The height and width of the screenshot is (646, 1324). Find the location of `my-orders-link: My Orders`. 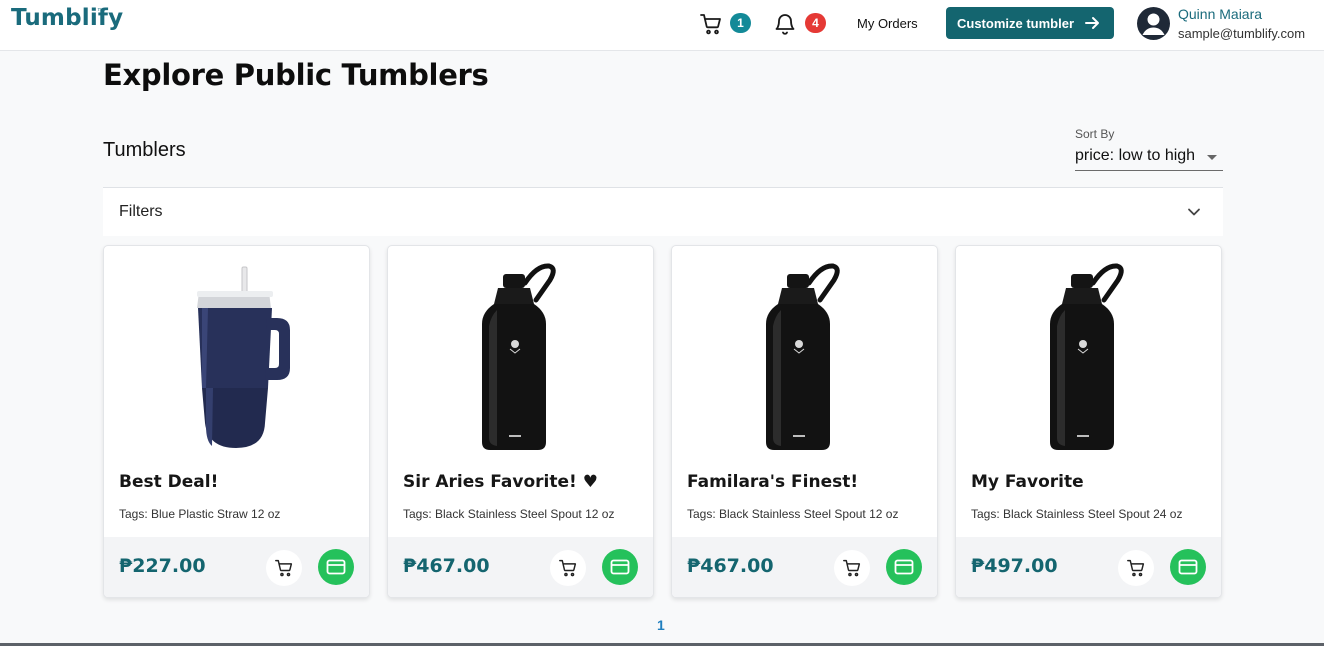

my-orders-link: My Orders is located at coordinates (887, 23).